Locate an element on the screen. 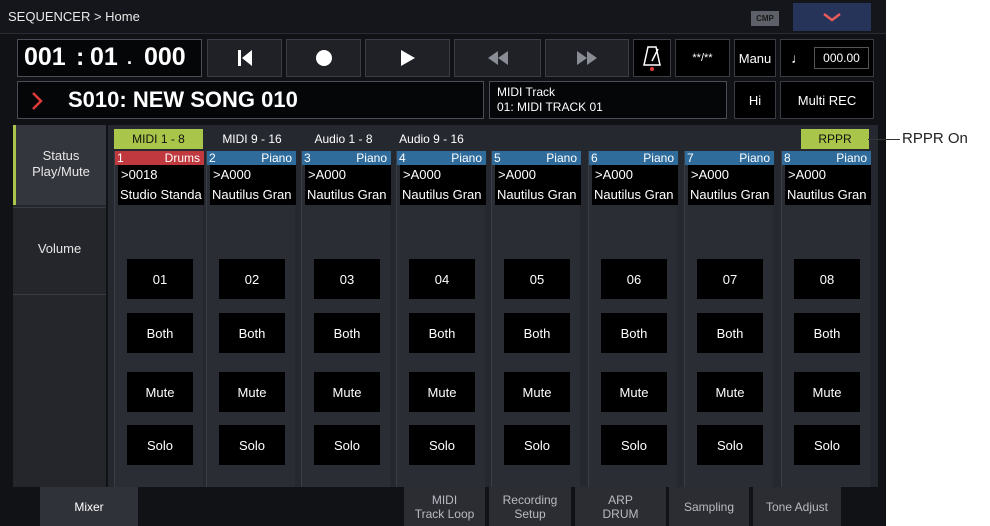 The width and height of the screenshot is (990, 526). page-menu-button is located at coordinates (832, 17).